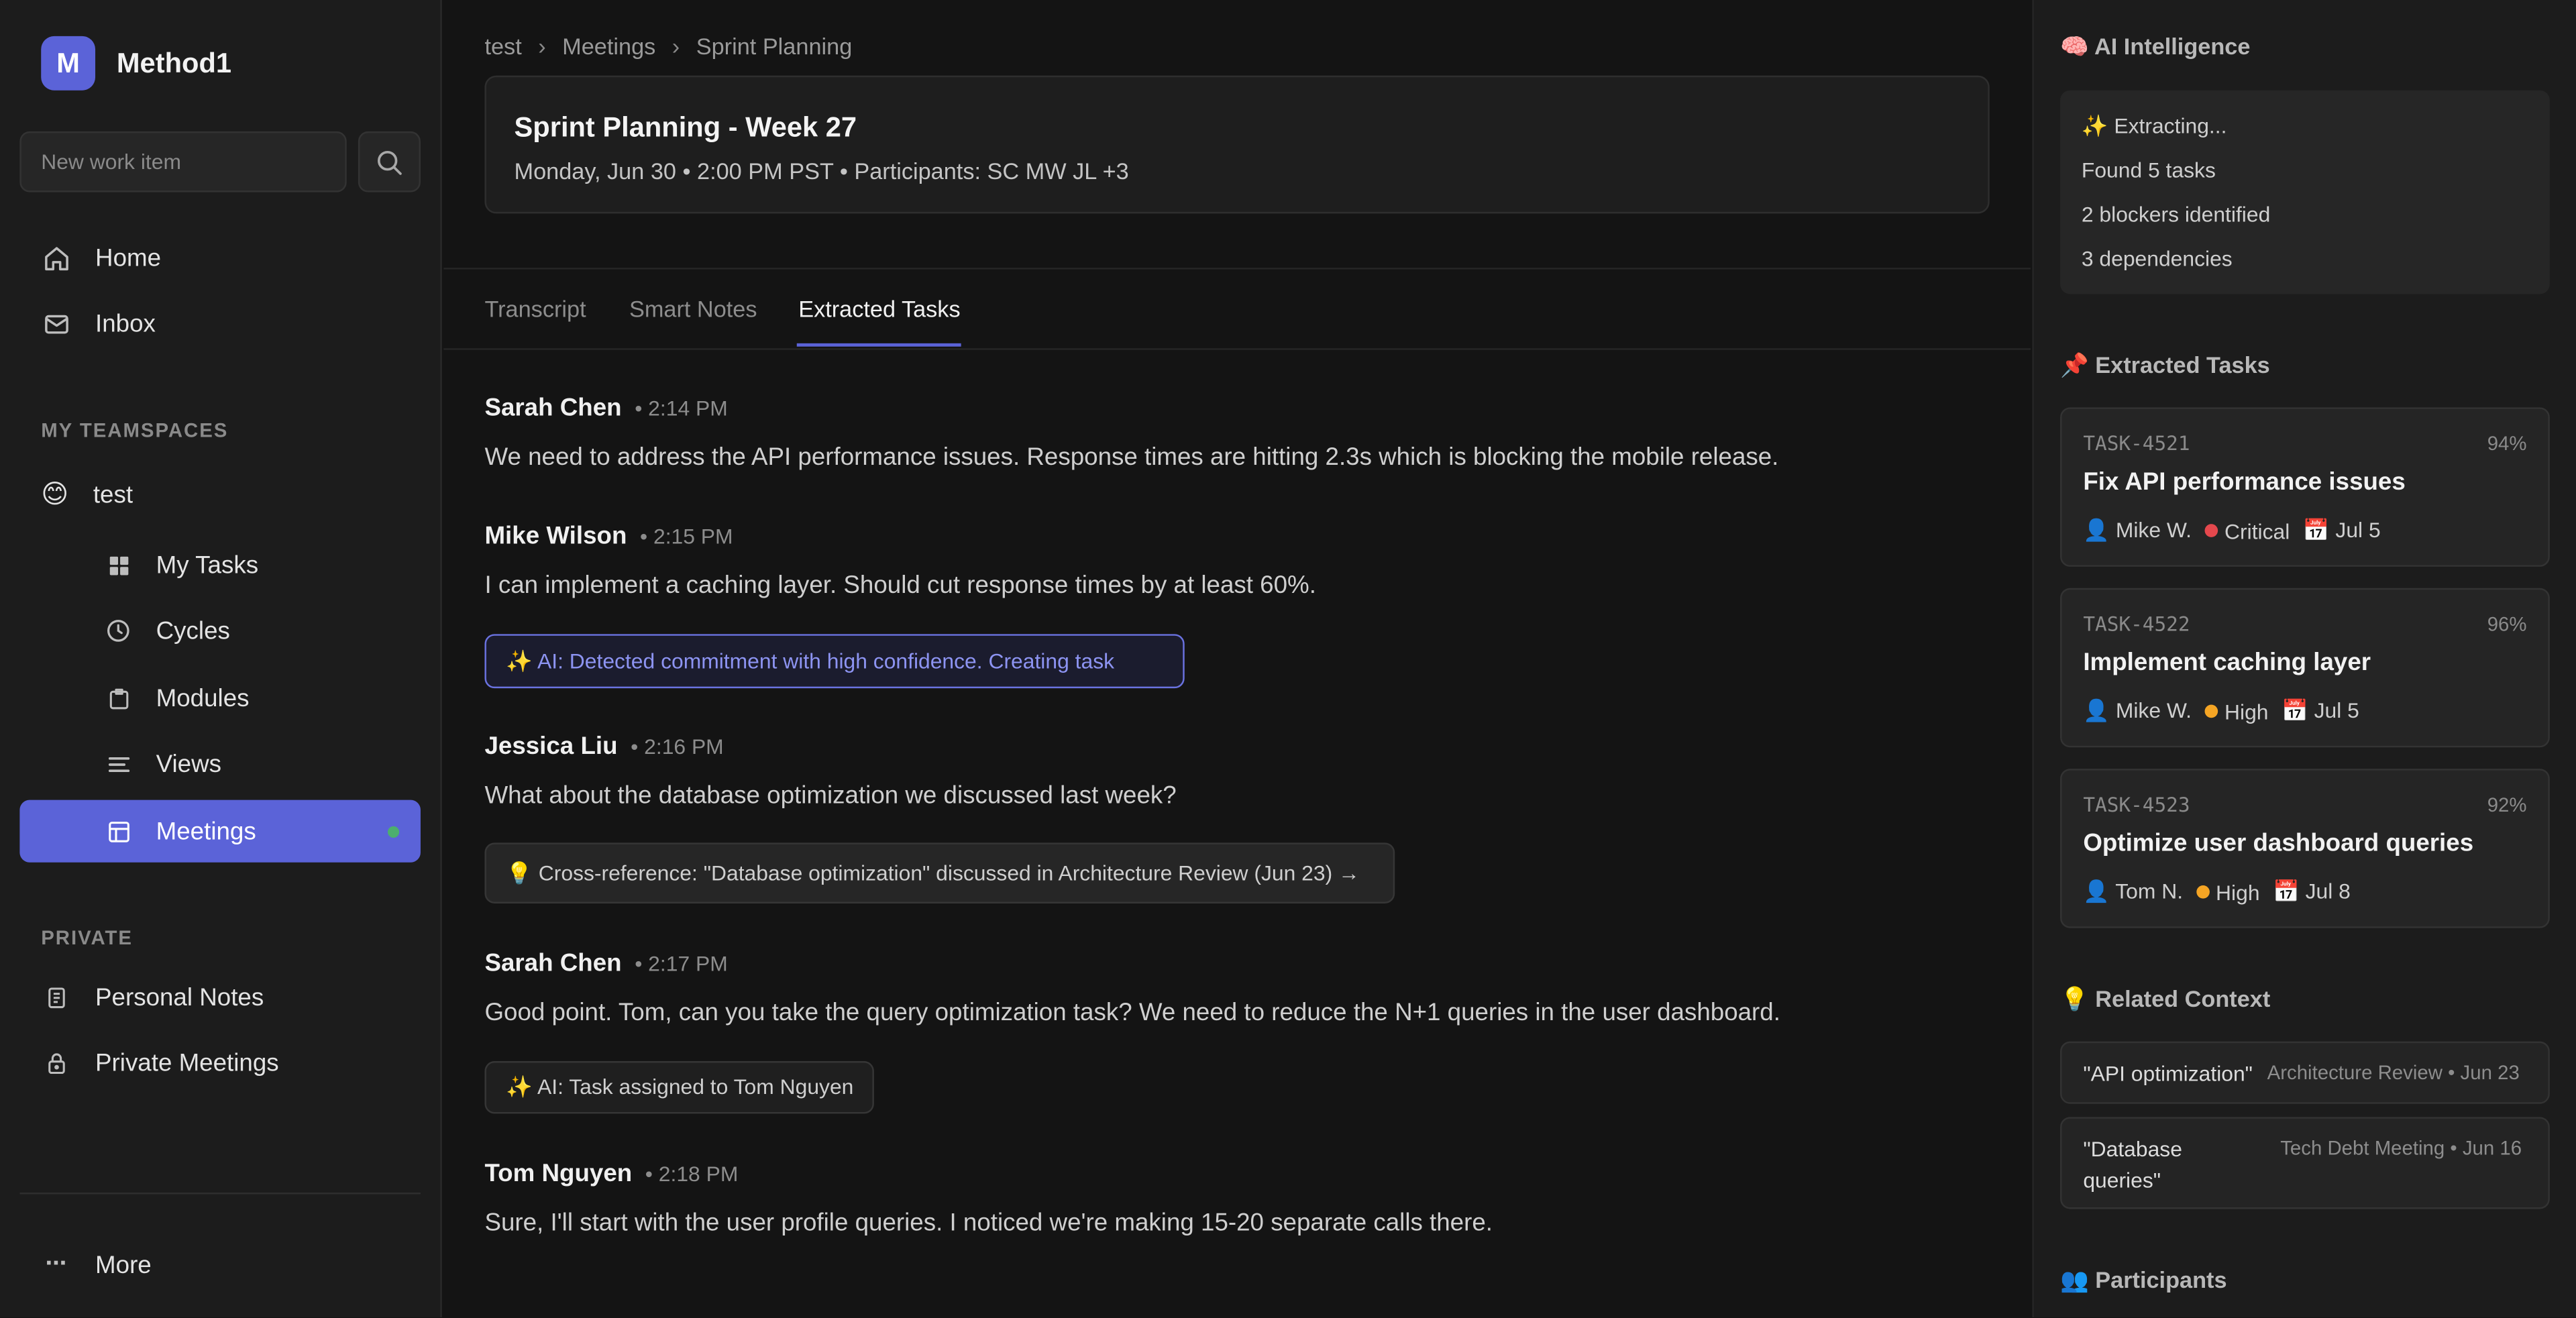 Image resolution: width=2576 pixels, height=1318 pixels. I want to click on context-source: Tech Debt Meeting • Jun 16, so click(2401, 1148).